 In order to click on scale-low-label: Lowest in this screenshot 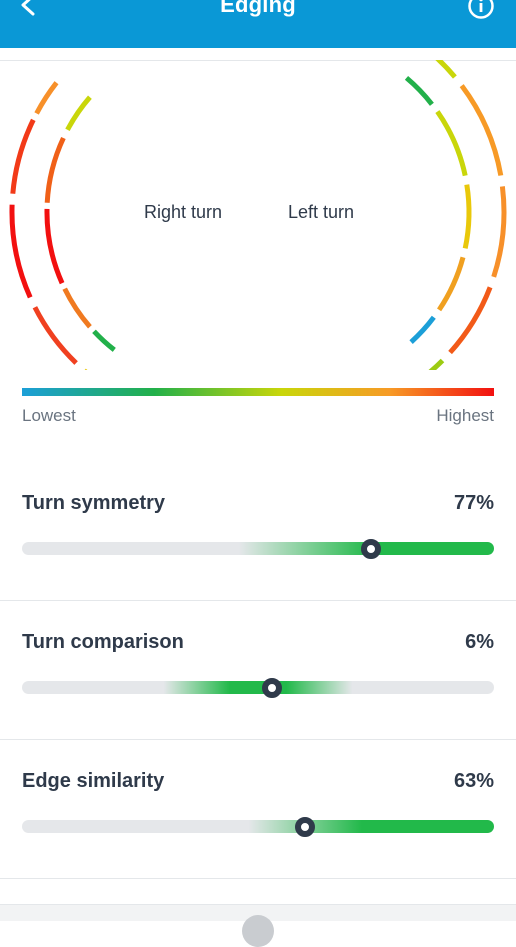, I will do `click(49, 415)`.